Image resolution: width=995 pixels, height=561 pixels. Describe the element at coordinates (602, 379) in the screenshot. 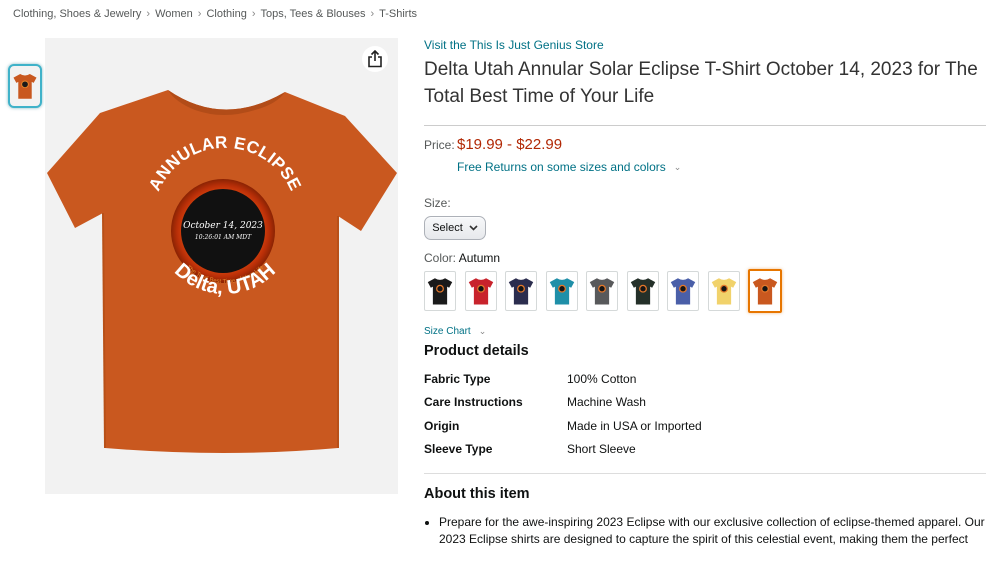

I see `detail-value: 100% Cotton` at that location.